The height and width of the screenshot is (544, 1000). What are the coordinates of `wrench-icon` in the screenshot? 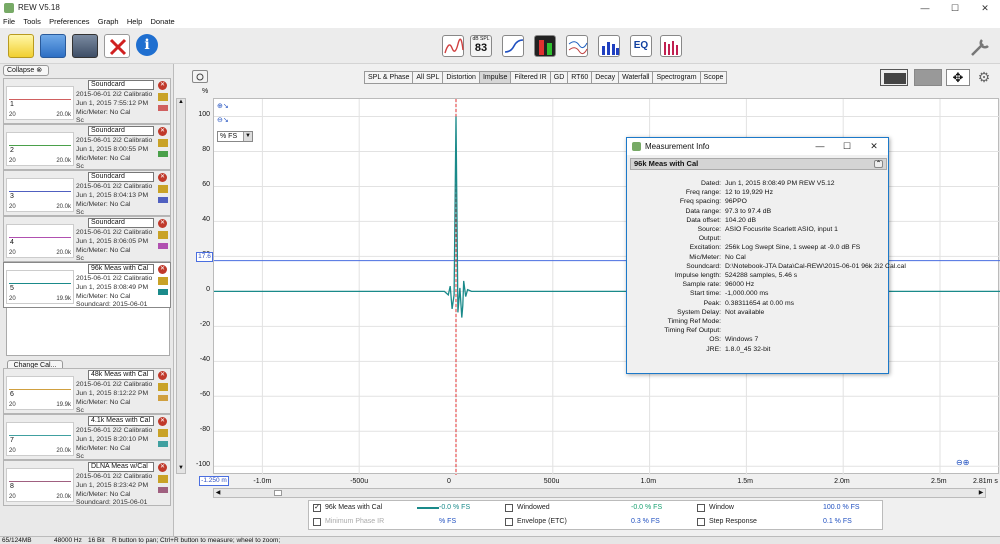 It's located at (980, 47).